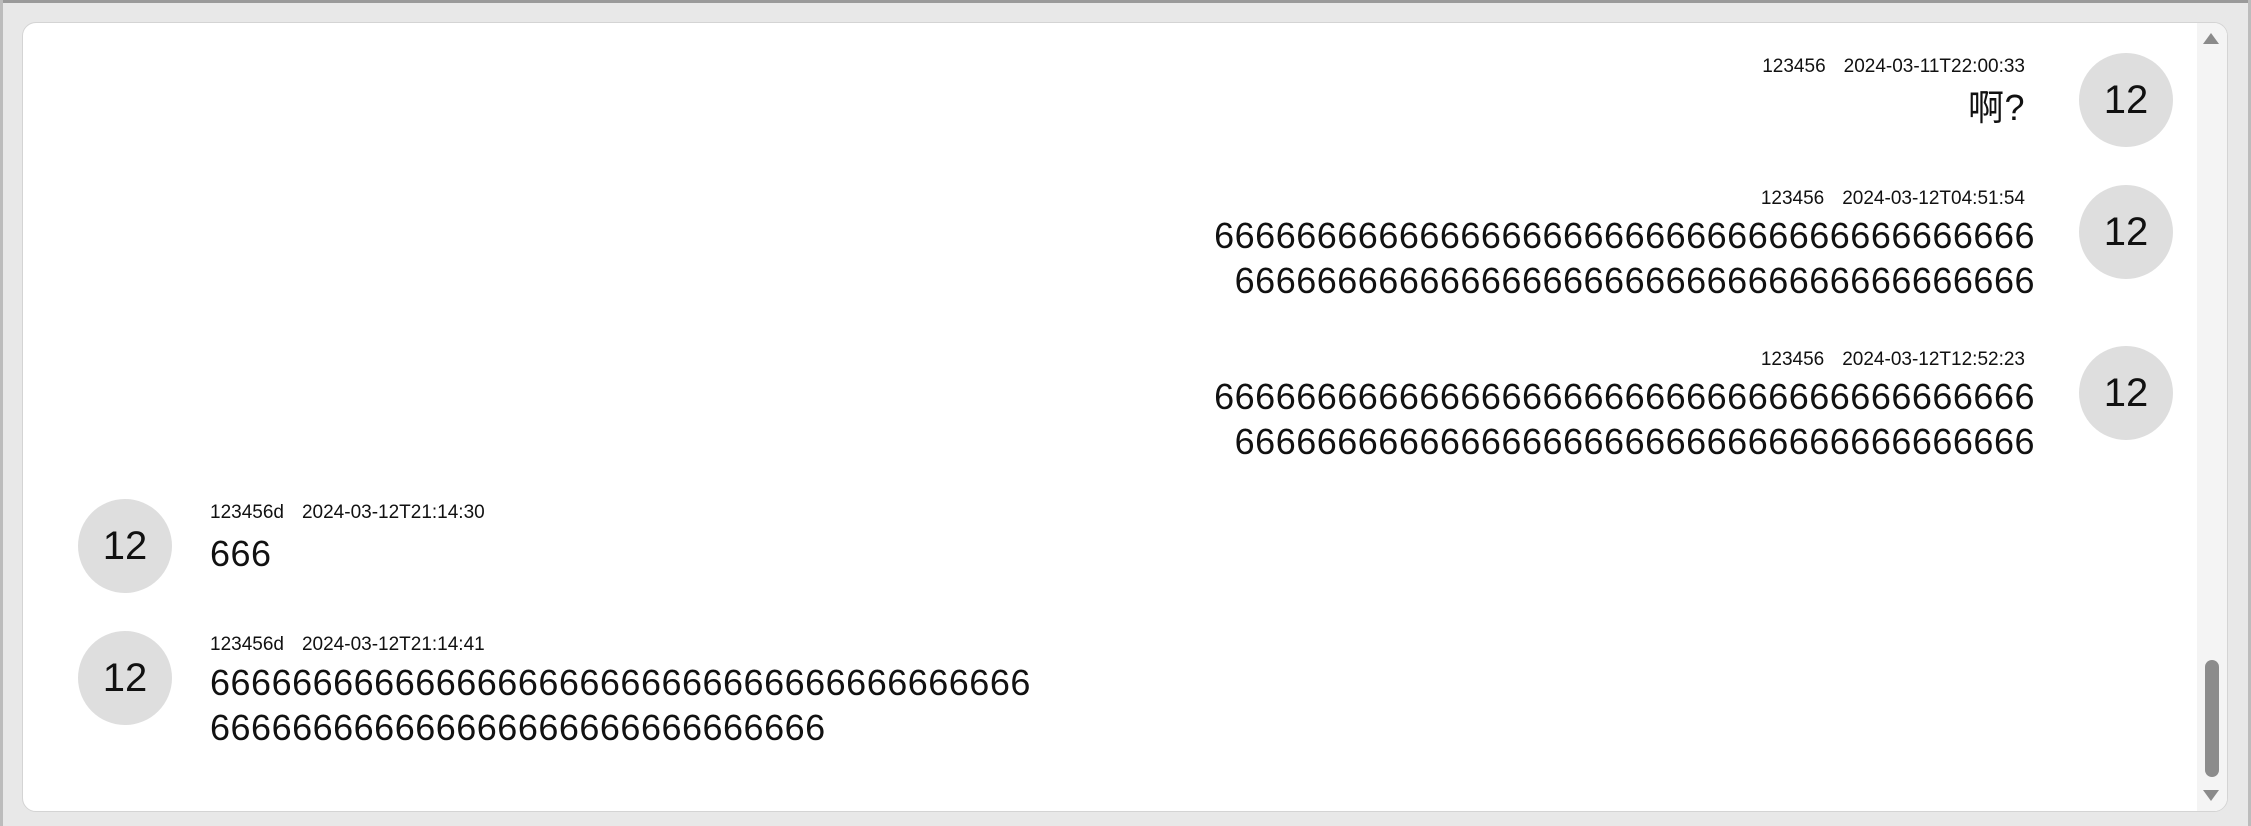  What do you see at coordinates (1933, 359) in the screenshot?
I see `message-timestamp: 2024-03-12T12:52:23` at bounding box center [1933, 359].